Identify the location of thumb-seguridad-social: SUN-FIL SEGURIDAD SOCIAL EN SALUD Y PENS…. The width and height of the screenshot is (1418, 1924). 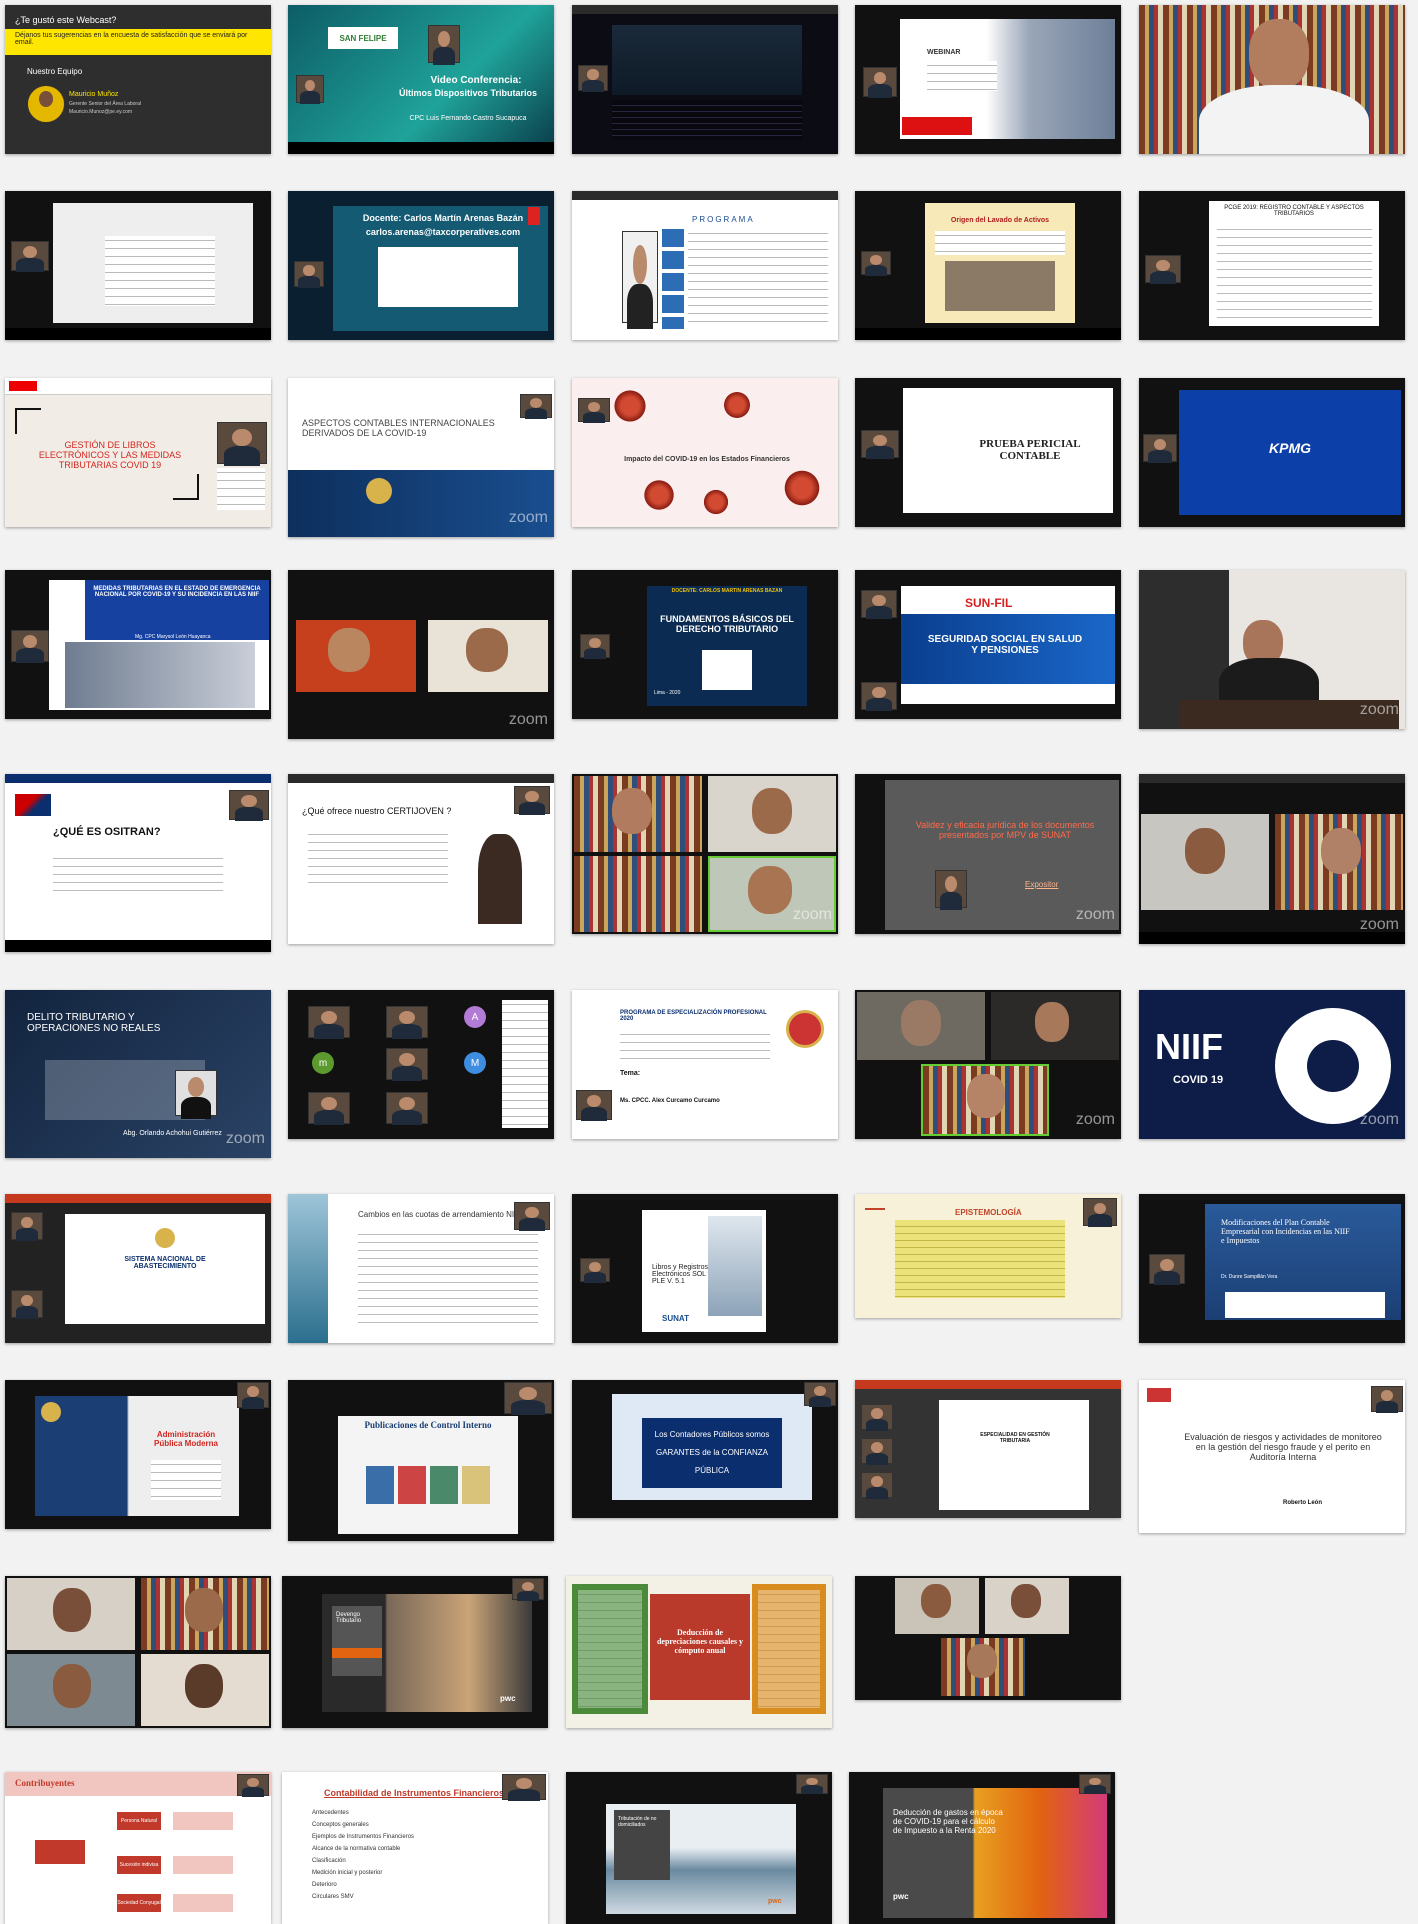
(988, 644).